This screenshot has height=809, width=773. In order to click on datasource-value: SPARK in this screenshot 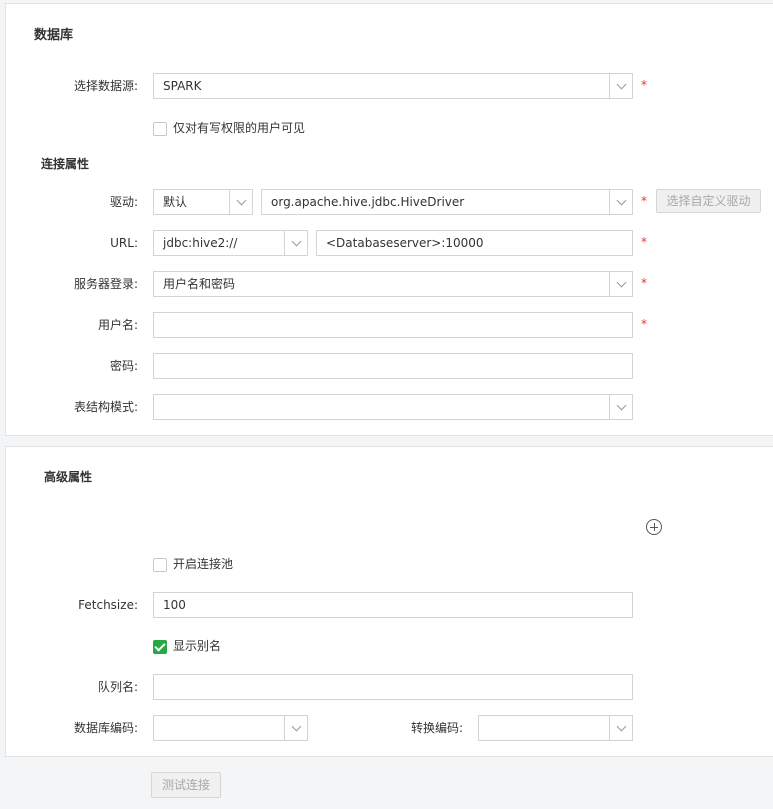, I will do `click(182, 86)`.